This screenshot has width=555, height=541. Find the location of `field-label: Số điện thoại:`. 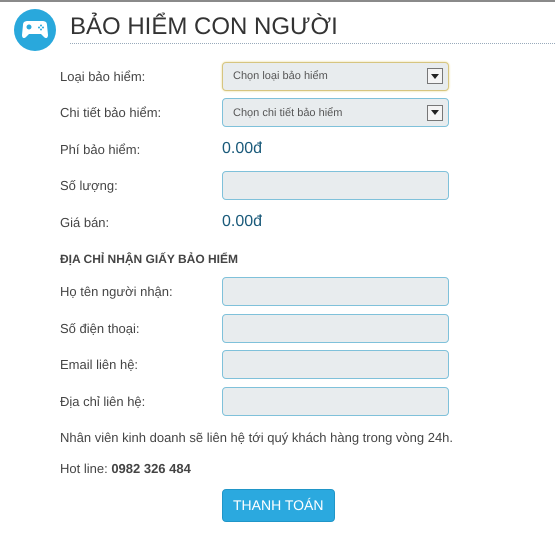

field-label: Số điện thoại: is located at coordinates (100, 329).